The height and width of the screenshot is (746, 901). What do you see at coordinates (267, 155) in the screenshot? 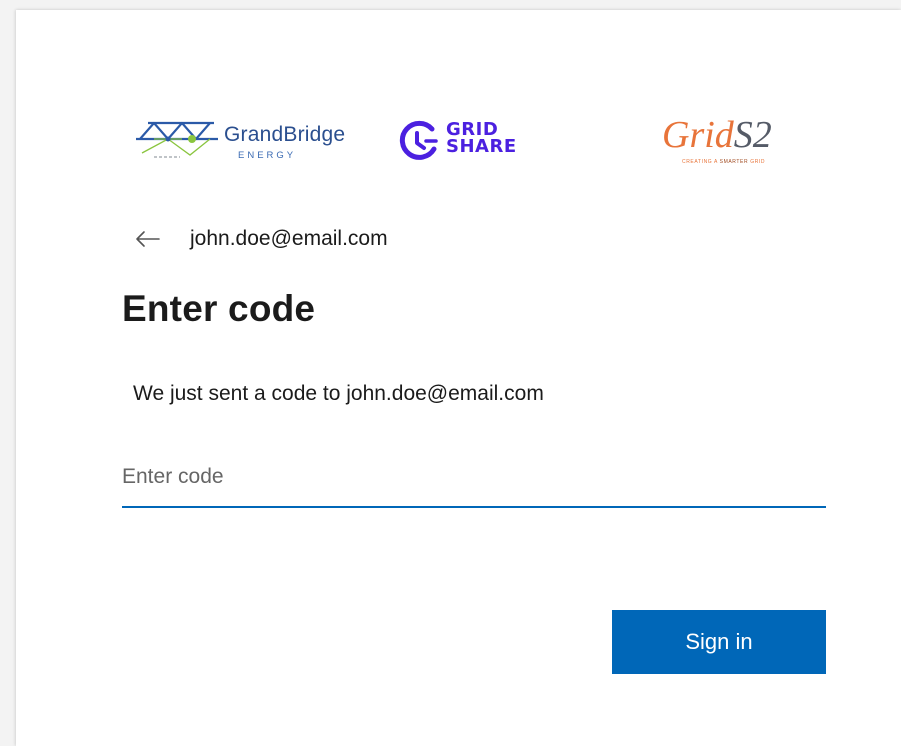
I see `grandbridge-logo-subtext: ENERGY` at bounding box center [267, 155].